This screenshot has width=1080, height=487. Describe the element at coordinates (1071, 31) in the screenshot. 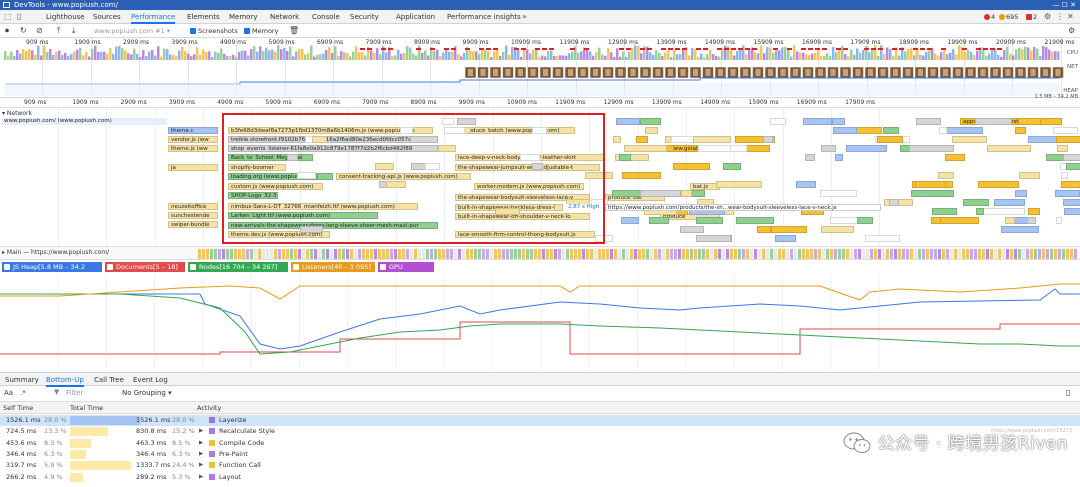

I see `capture-settings-icon: ⚙` at that location.